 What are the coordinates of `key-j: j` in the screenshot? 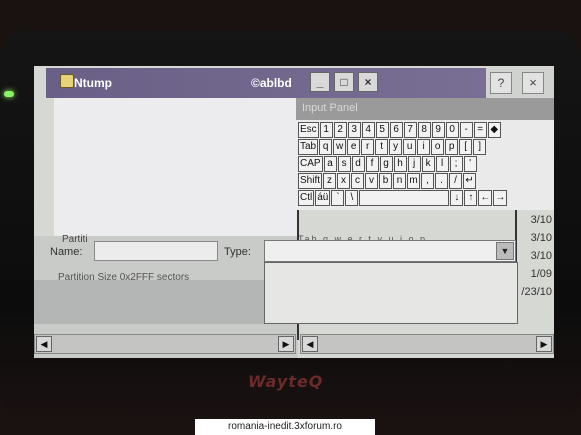 It's located at (414, 164).